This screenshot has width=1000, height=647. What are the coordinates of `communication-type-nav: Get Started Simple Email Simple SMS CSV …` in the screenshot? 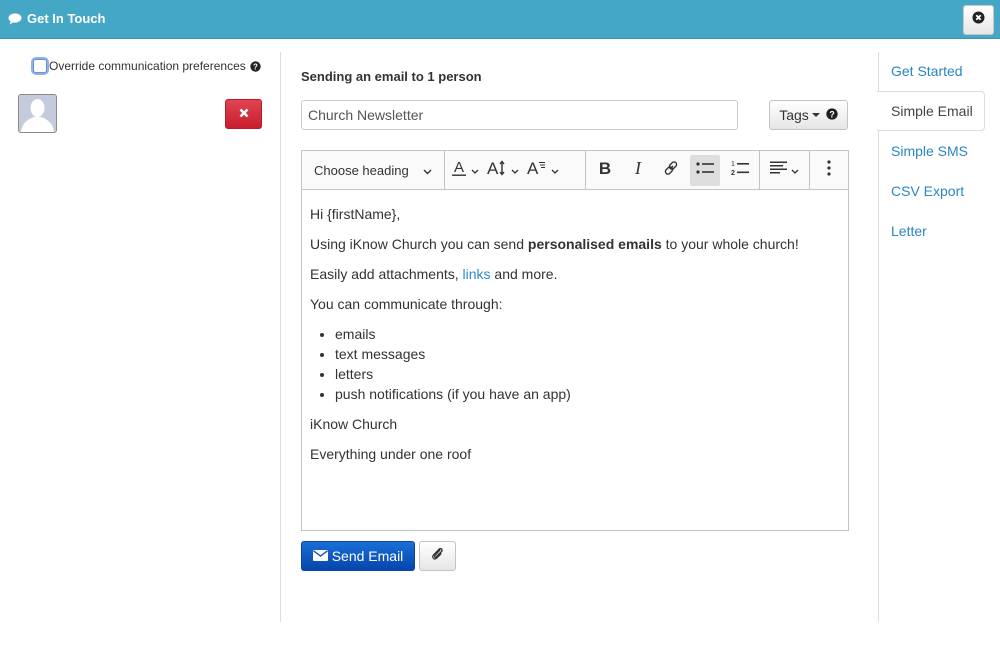 It's located at (938, 151).